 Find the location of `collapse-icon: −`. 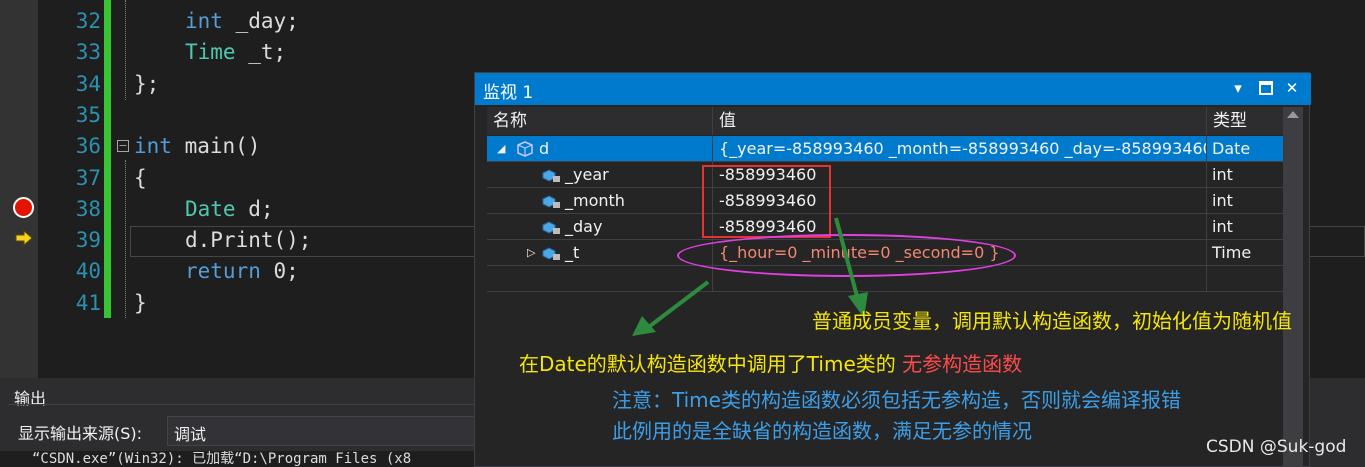

collapse-icon: − is located at coordinates (123, 146).